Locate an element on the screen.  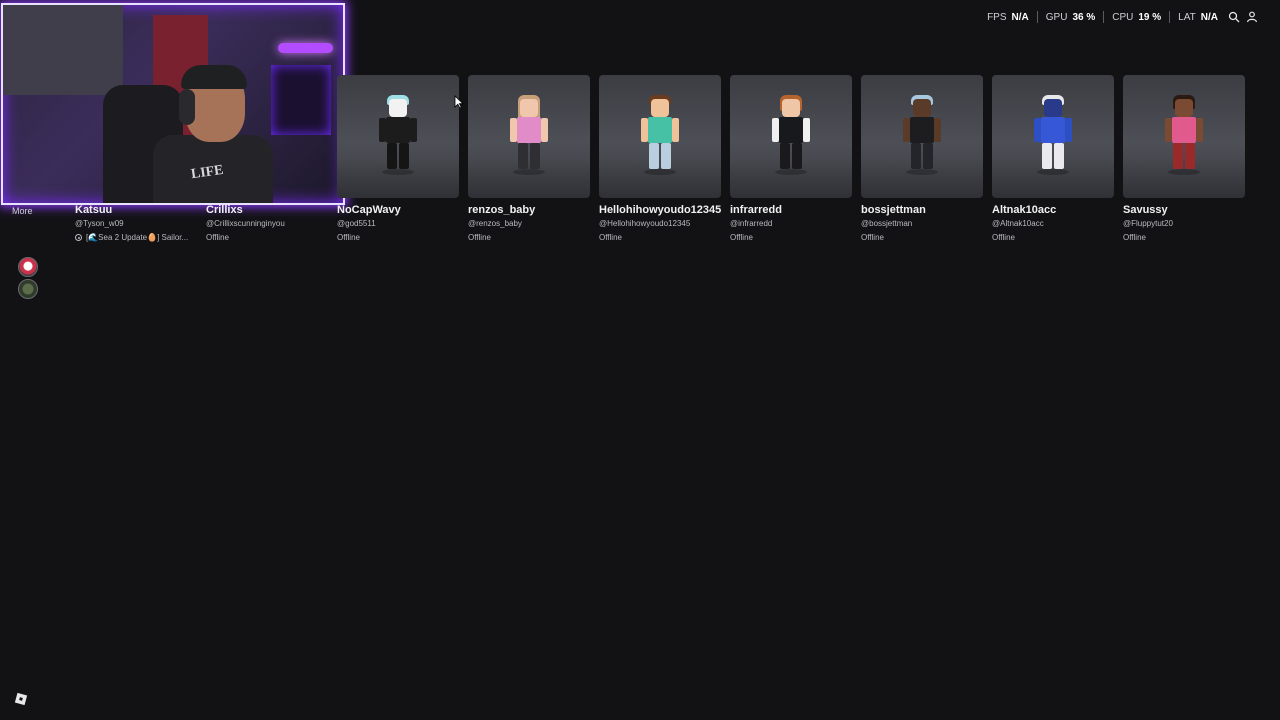
friend-card-renzos-baby: renzos_baby @renzos_baby Offline is located at coordinates (530, 158).